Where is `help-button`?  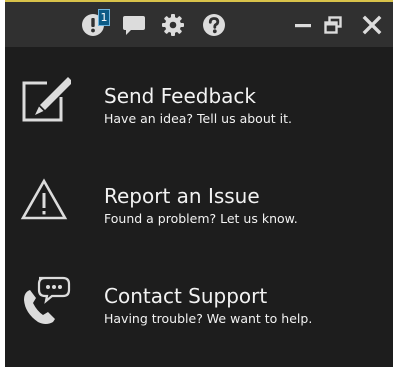 help-button is located at coordinates (214, 25).